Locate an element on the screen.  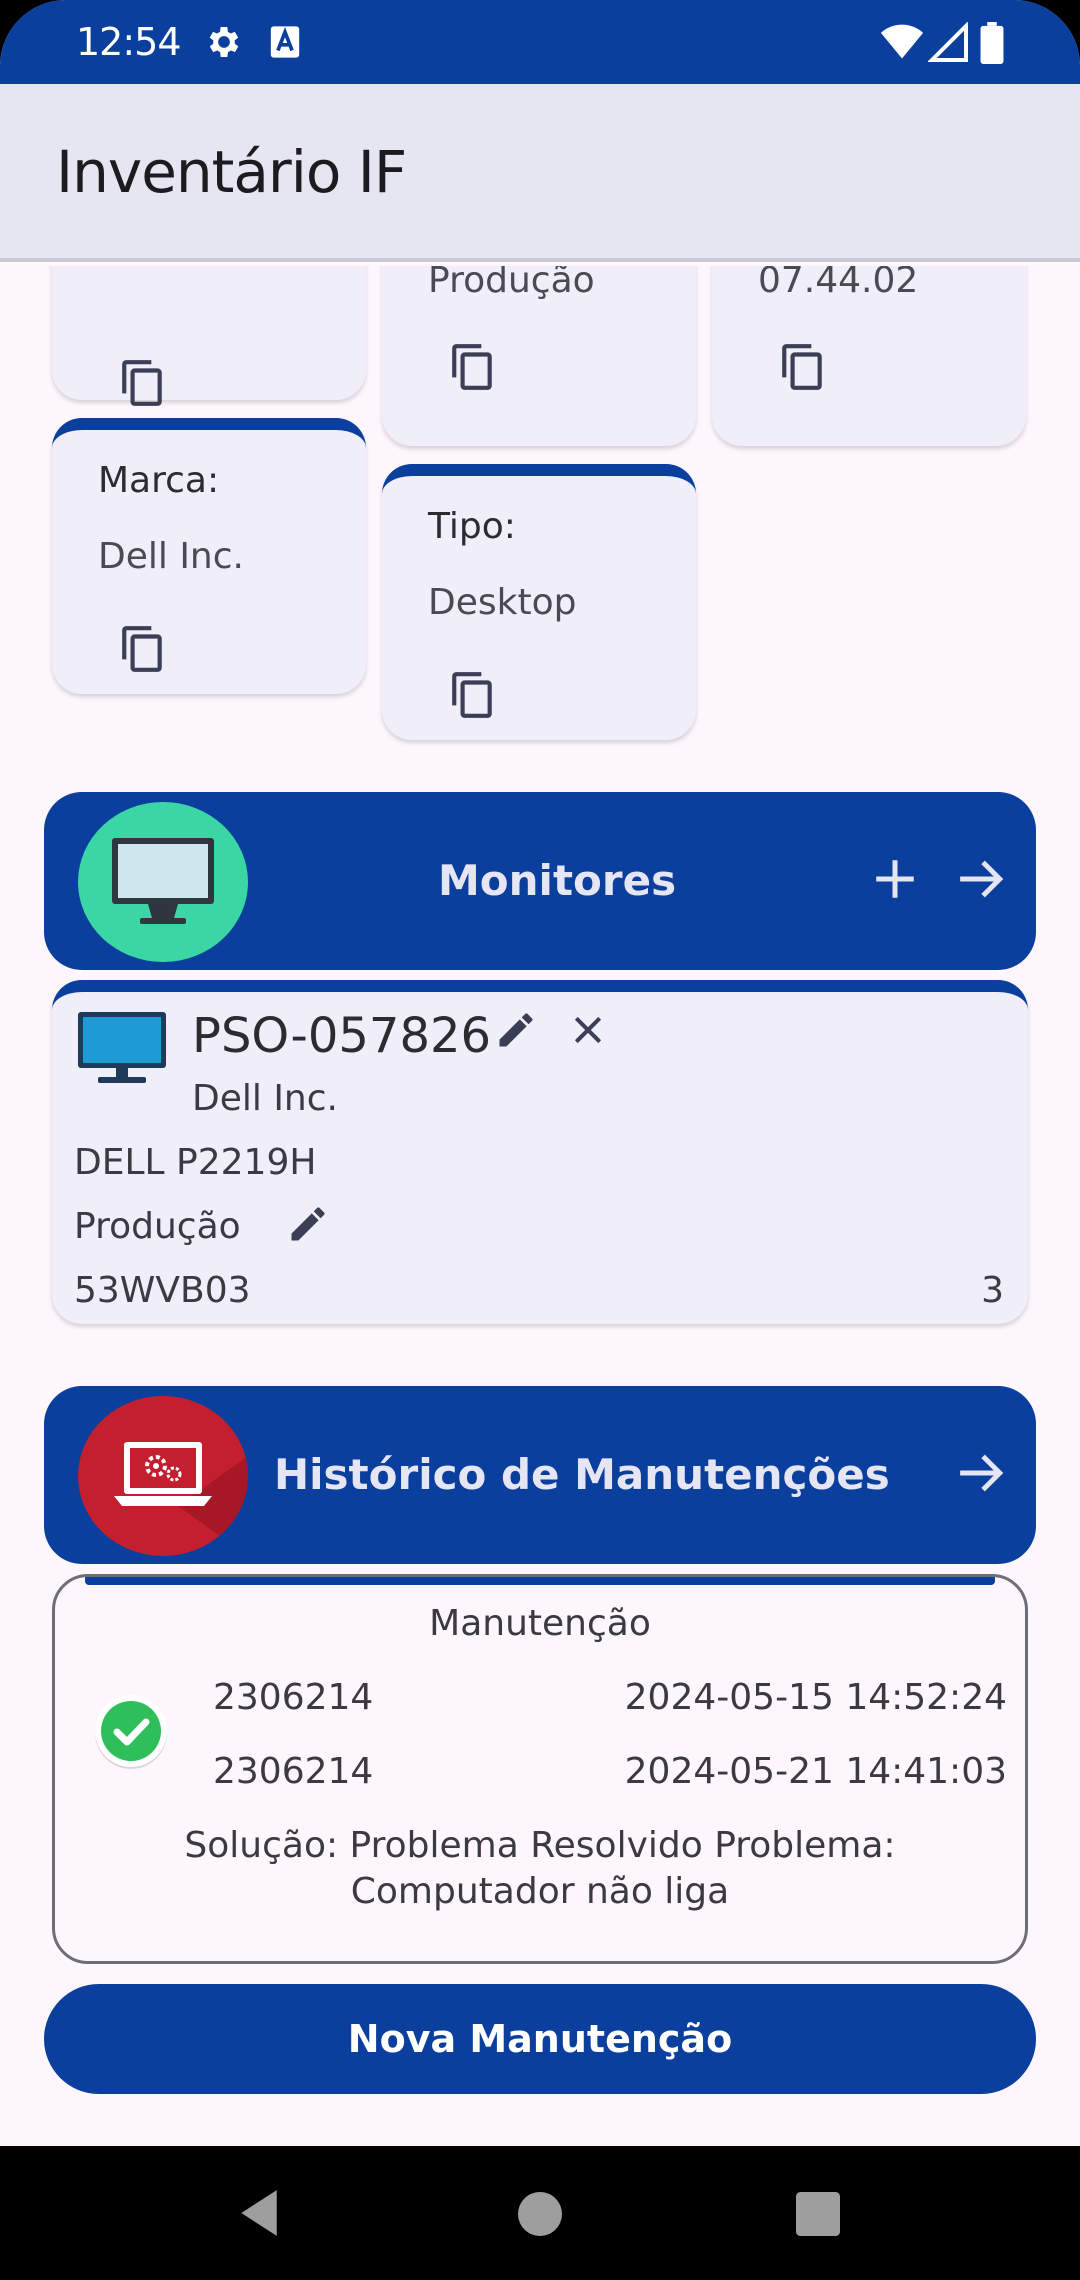
monitors-section-header: Monitores is located at coordinates (540, 881).